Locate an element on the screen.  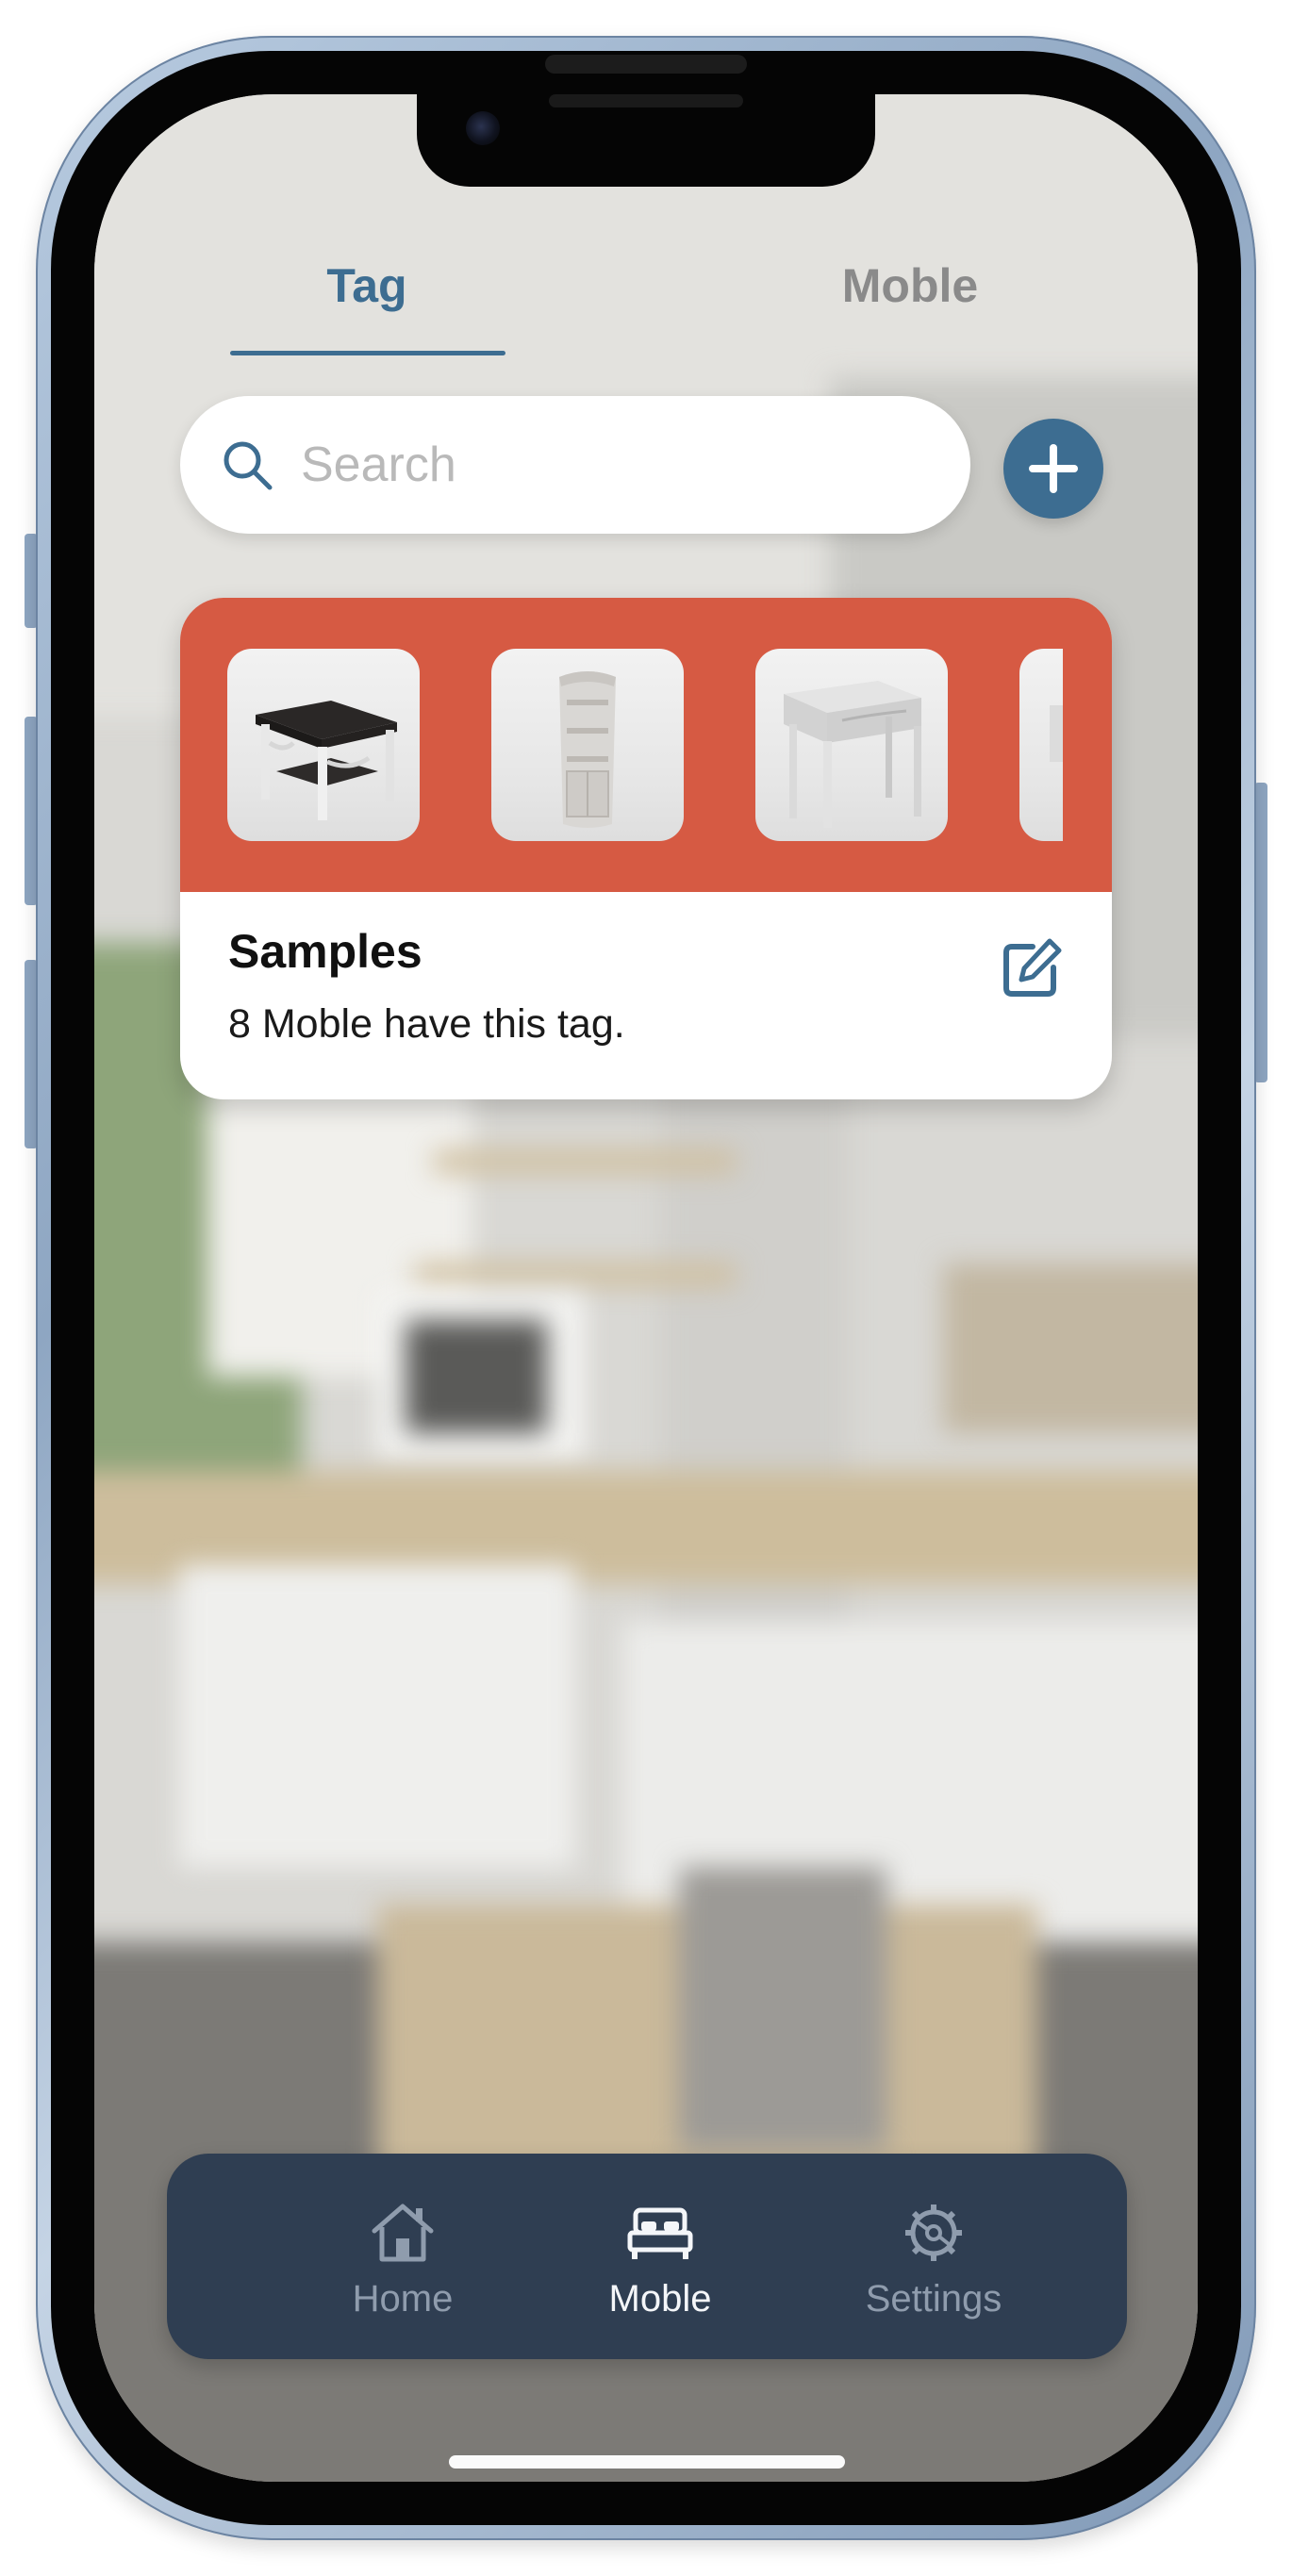
settings-gear-icon is located at coordinates (933, 2232).